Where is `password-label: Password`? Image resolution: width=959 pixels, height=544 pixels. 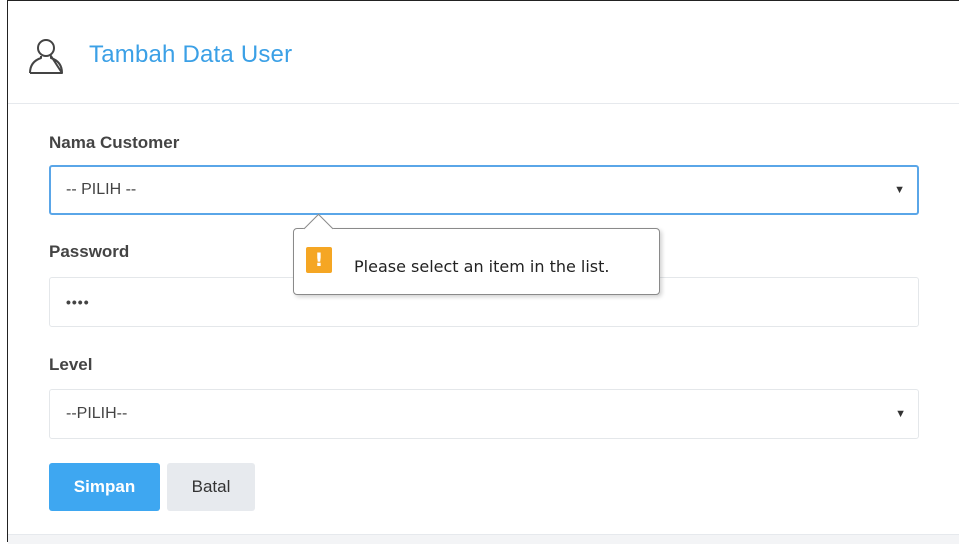 password-label: Password is located at coordinates (89, 251).